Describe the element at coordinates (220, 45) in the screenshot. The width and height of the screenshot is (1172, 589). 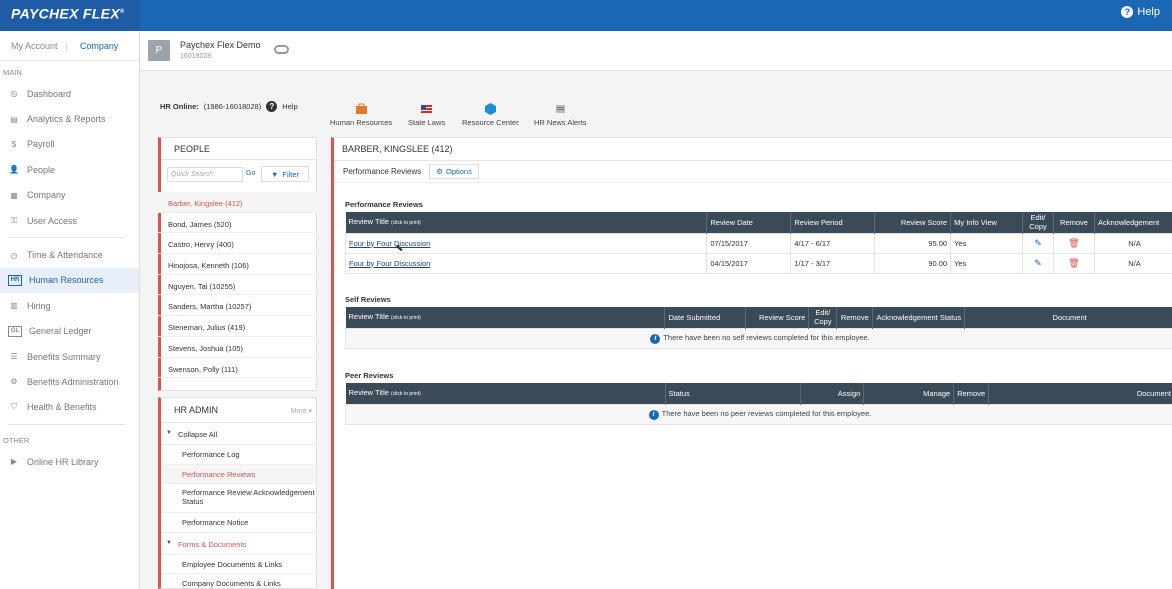
I see `company-name: Paychex Flex Demo` at that location.